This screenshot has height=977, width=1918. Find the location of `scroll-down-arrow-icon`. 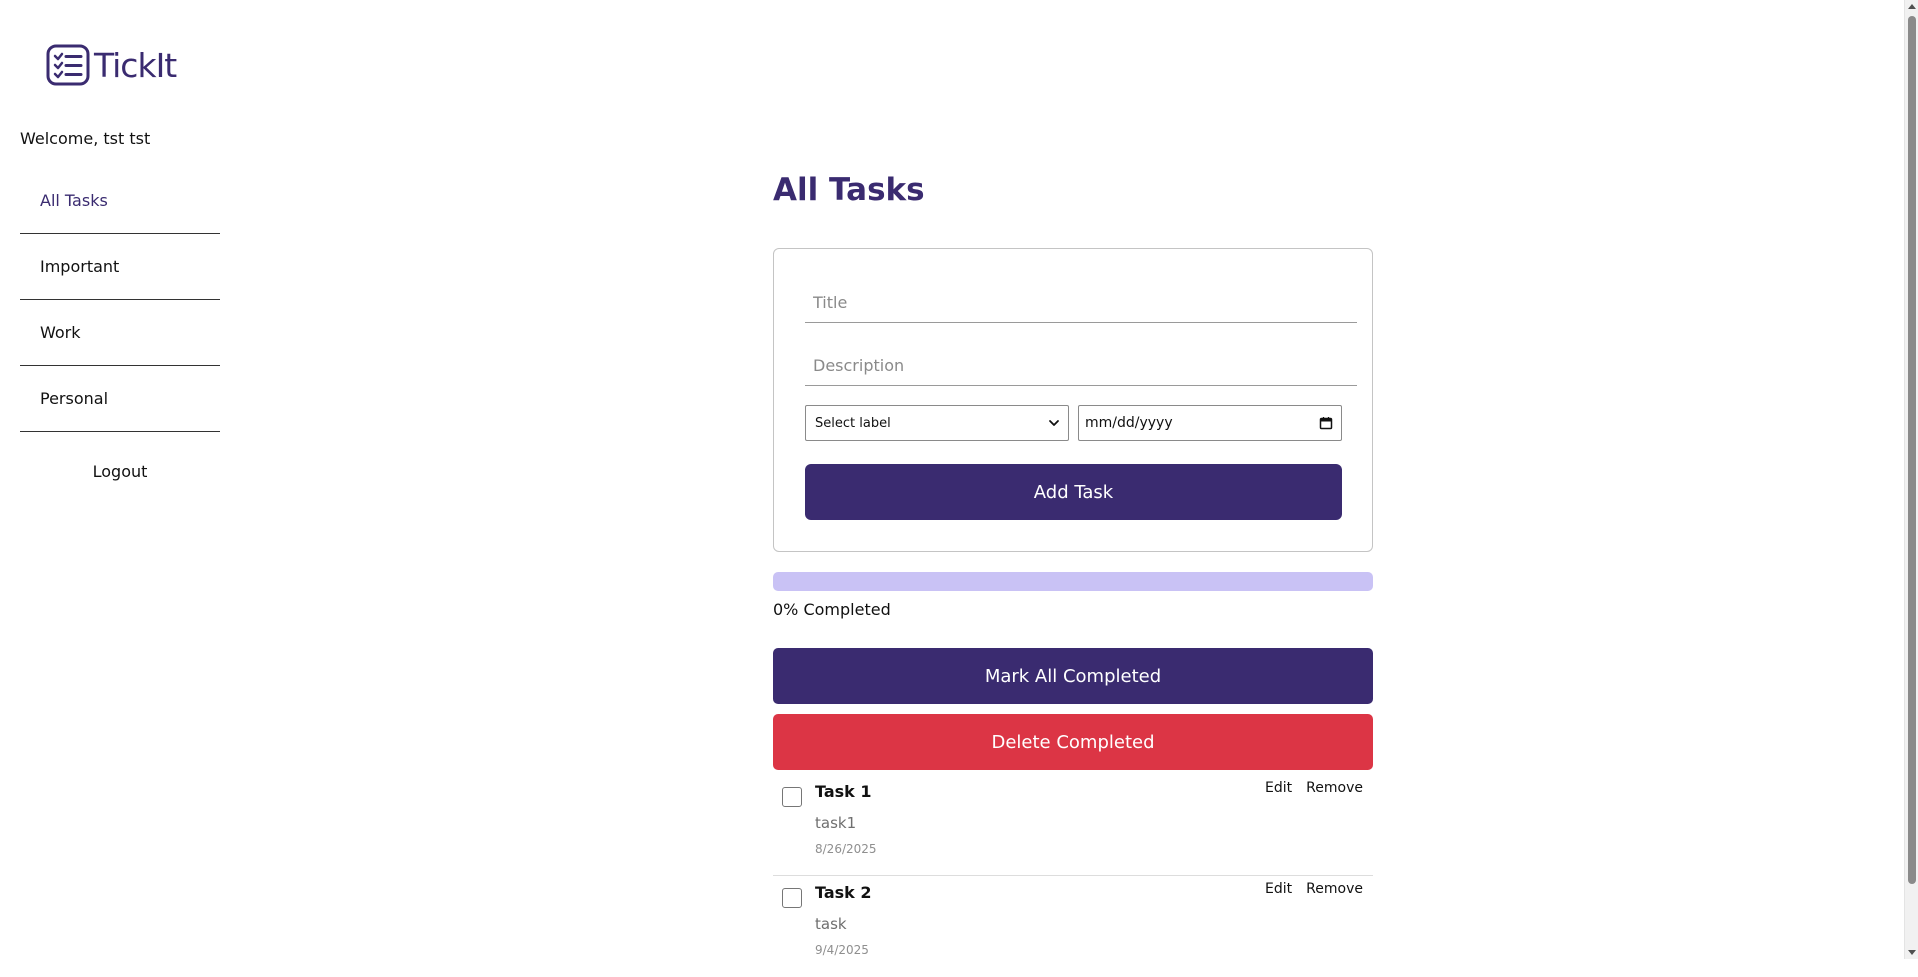

scroll-down-arrow-icon is located at coordinates (1912, 952).